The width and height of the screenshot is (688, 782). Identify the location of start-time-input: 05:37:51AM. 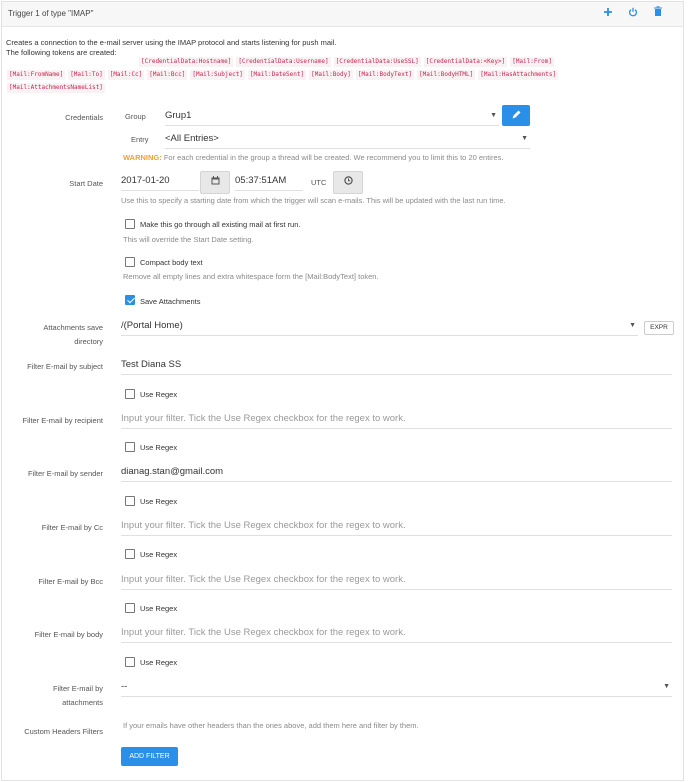
(269, 182).